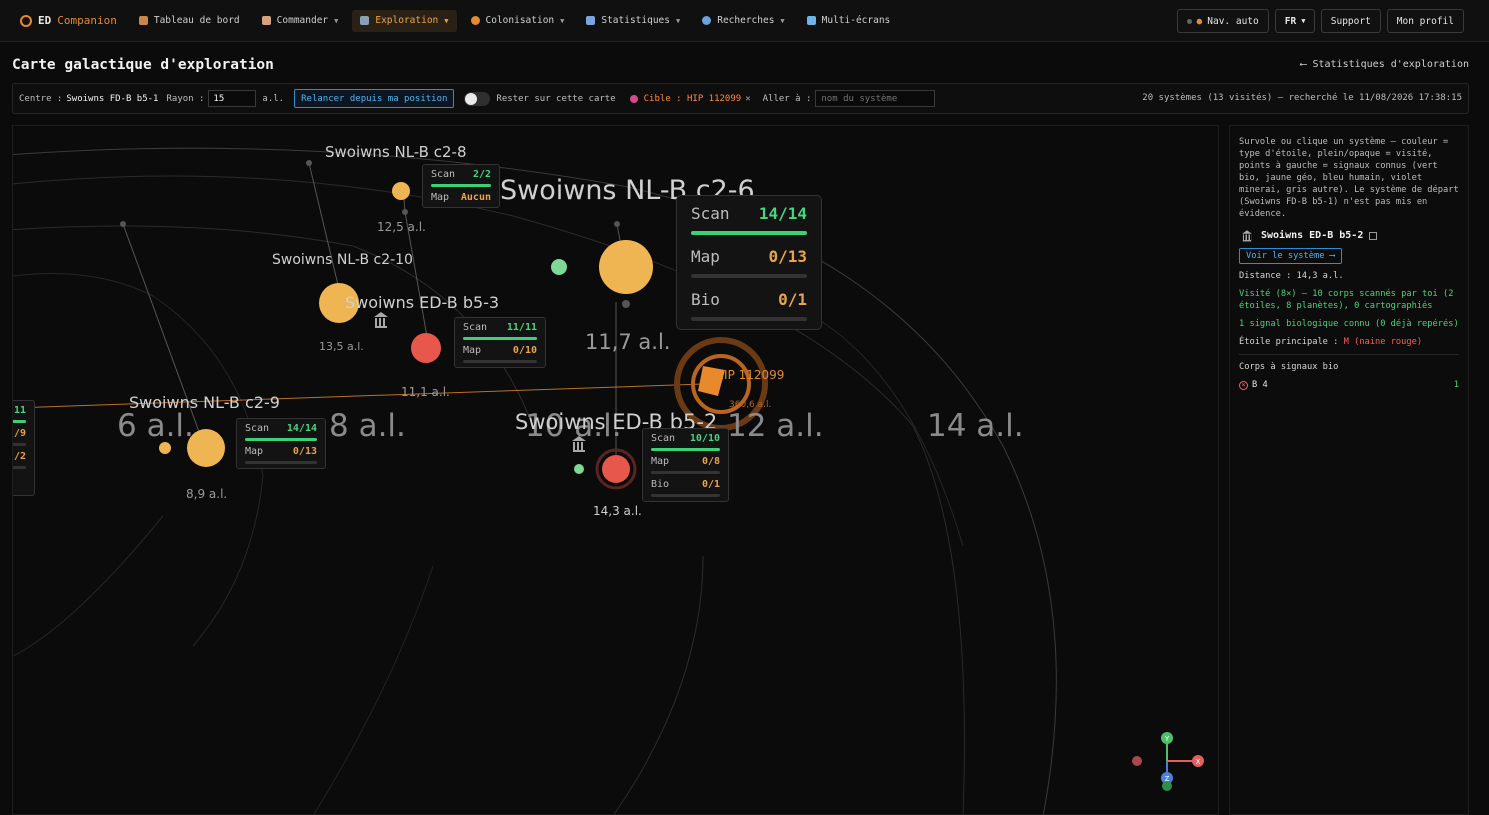 This screenshot has height=815, width=1489. Describe the element at coordinates (422, 302) in the screenshot. I see `system-name: Swoiwns ED-B b5-3` at that location.